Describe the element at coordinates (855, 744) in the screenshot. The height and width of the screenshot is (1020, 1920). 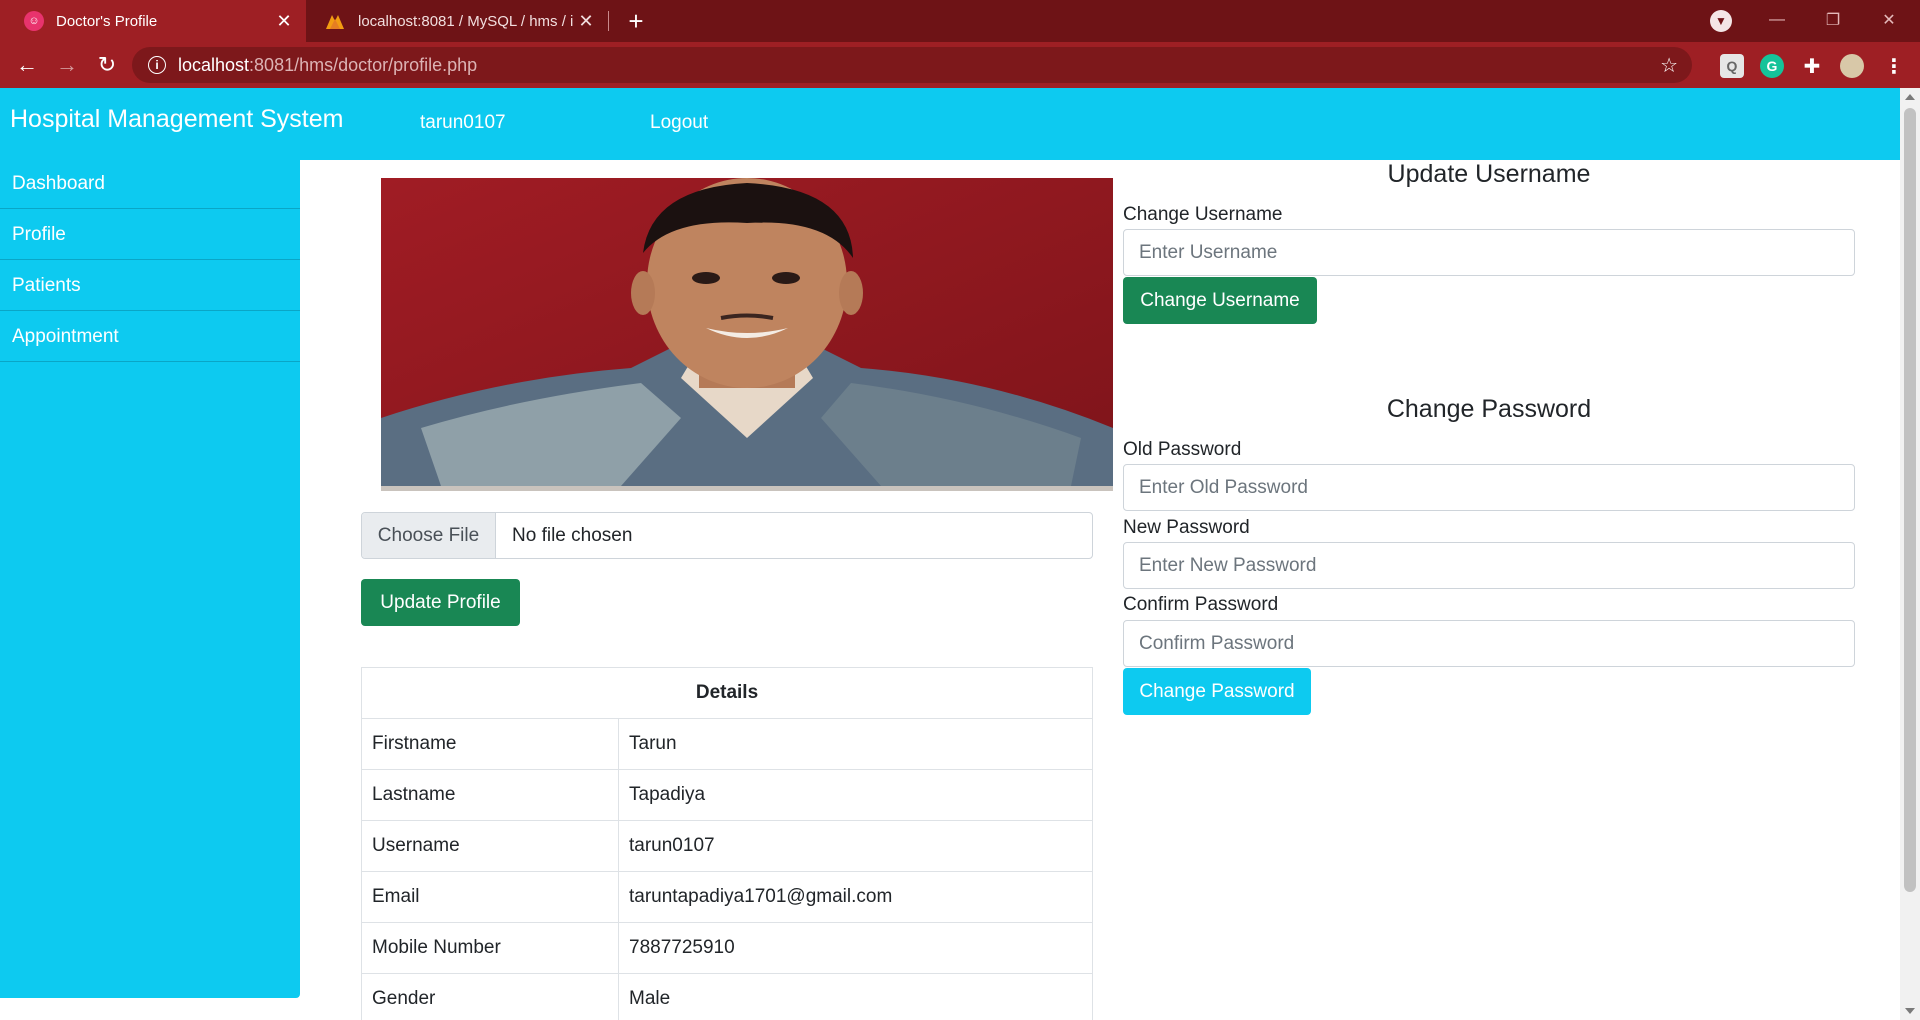
I see `row-value: Tarun` at that location.